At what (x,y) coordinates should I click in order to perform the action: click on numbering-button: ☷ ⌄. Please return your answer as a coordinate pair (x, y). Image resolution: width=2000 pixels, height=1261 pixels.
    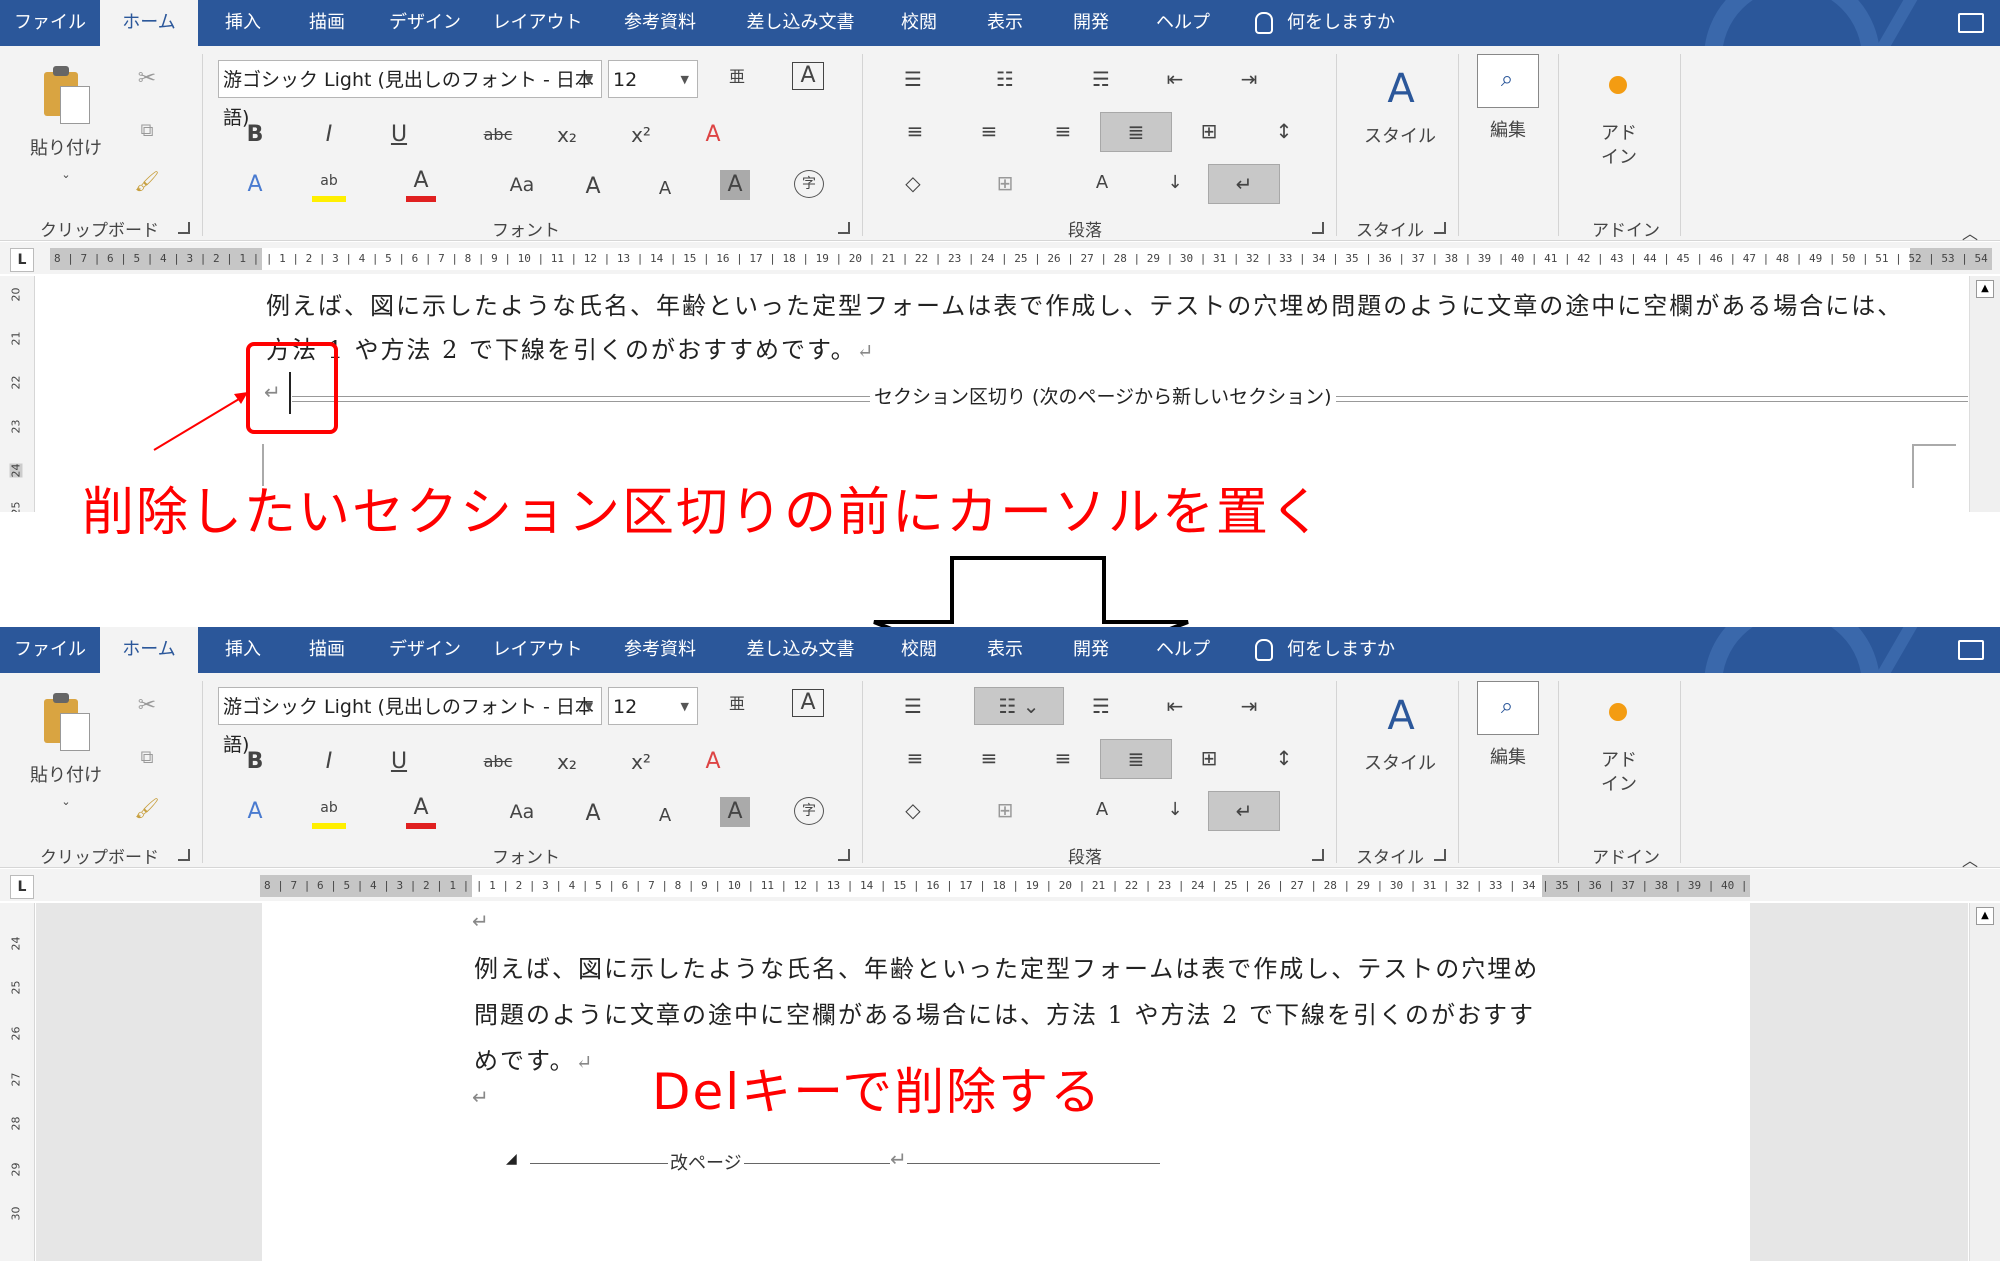
    Looking at the image, I should click on (1019, 706).